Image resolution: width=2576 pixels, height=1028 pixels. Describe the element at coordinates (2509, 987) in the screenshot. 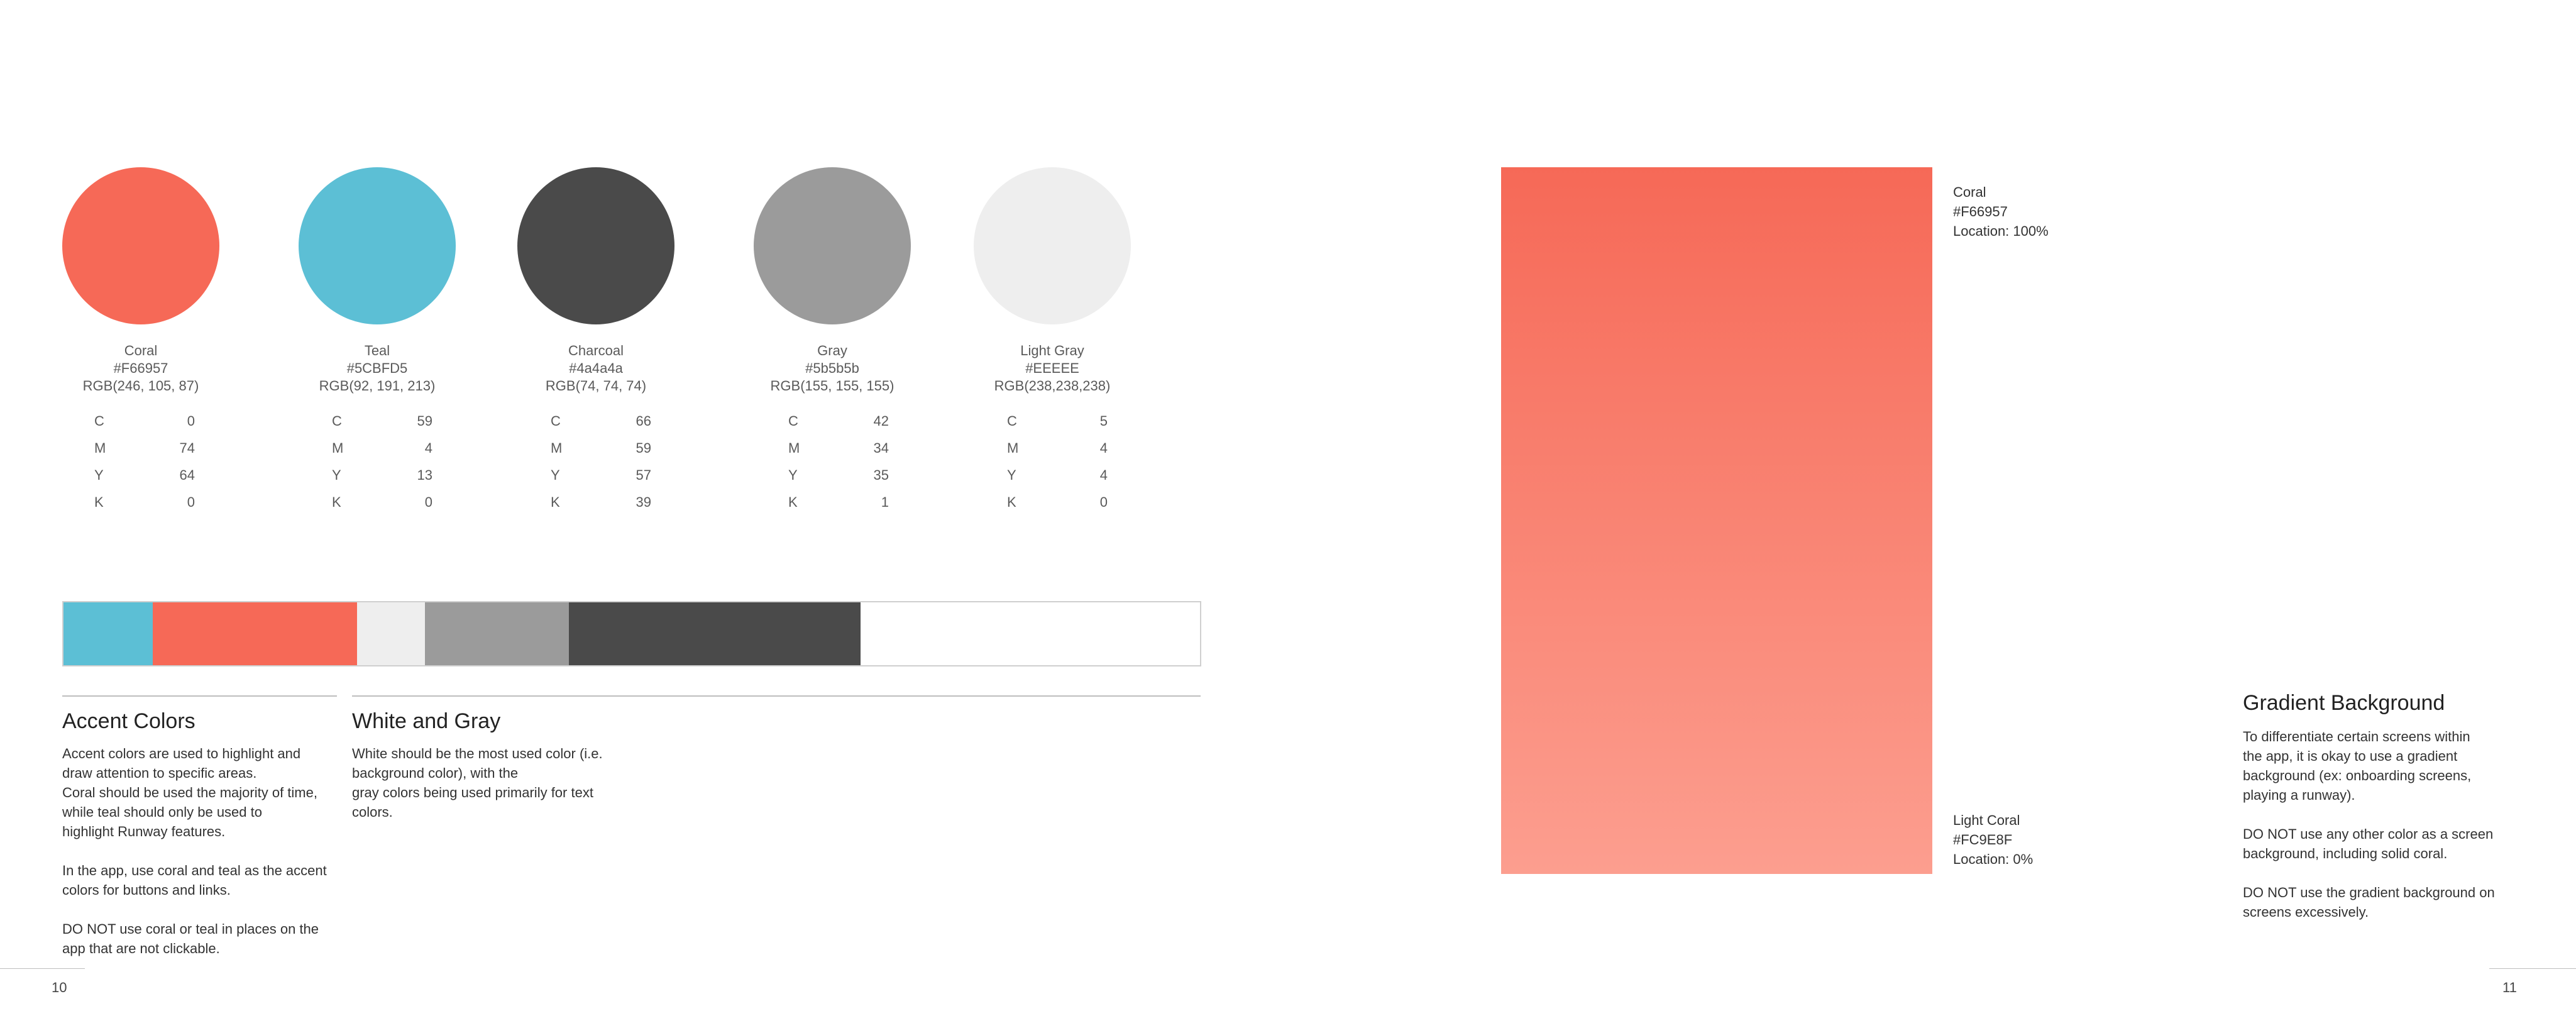

I see `page-number-right: 11` at that location.